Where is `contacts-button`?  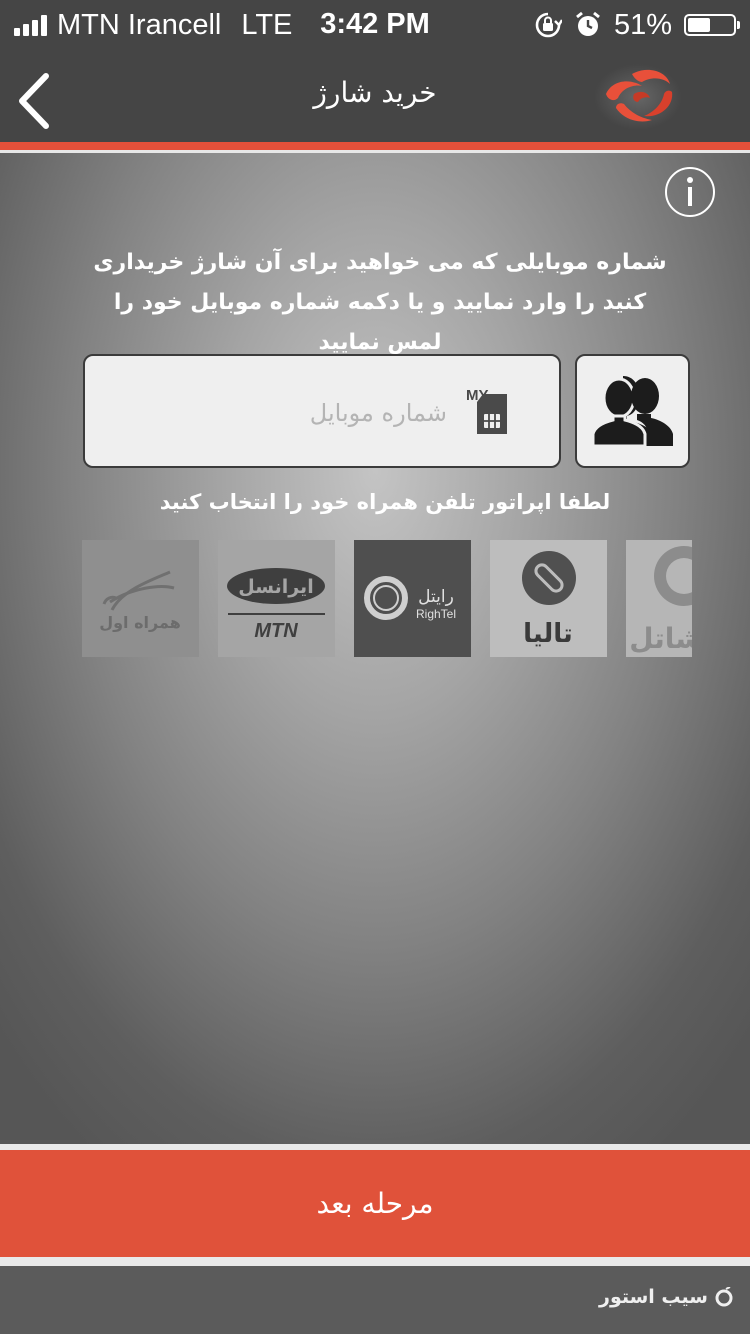
contacts-button is located at coordinates (632, 411).